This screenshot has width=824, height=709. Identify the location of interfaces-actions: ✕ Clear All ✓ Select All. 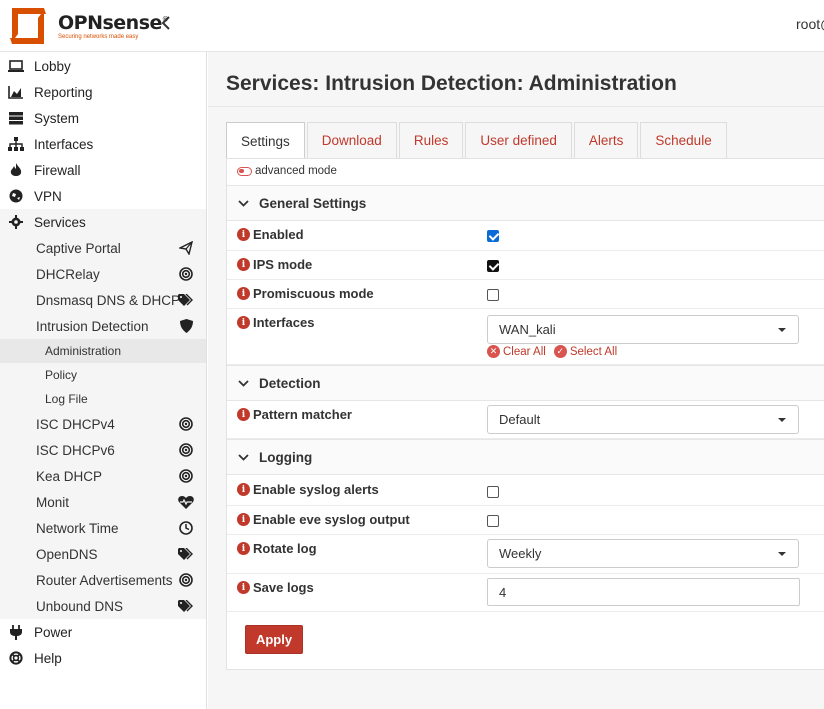
(556, 351).